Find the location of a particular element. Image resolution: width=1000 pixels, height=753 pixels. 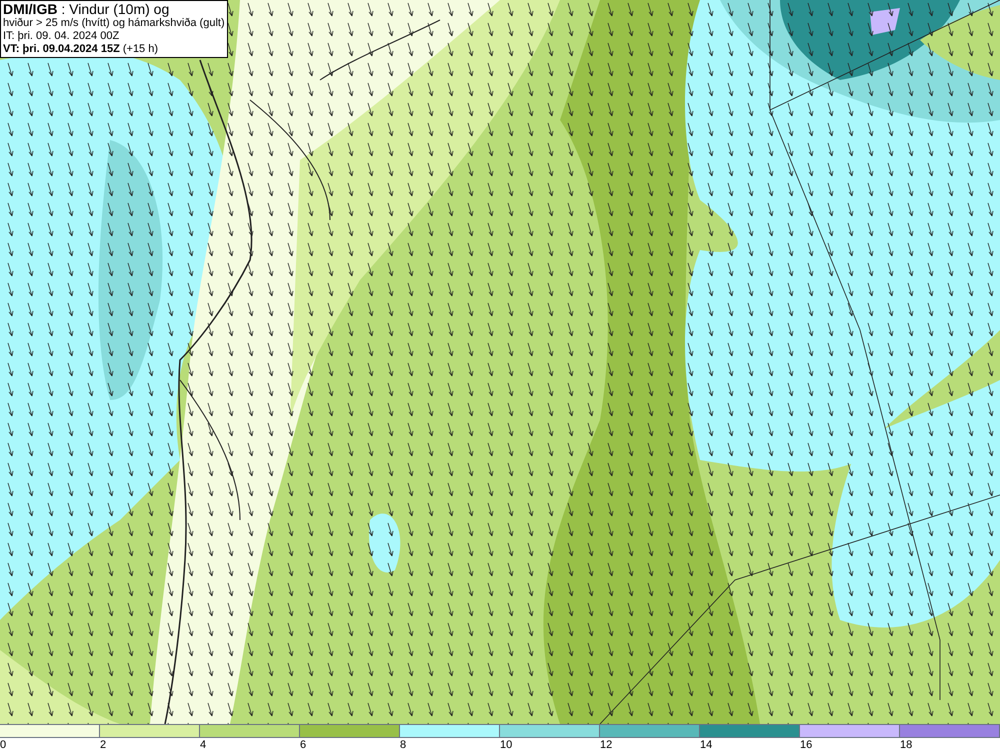

legend-tick-label: 18 is located at coordinates (906, 745).